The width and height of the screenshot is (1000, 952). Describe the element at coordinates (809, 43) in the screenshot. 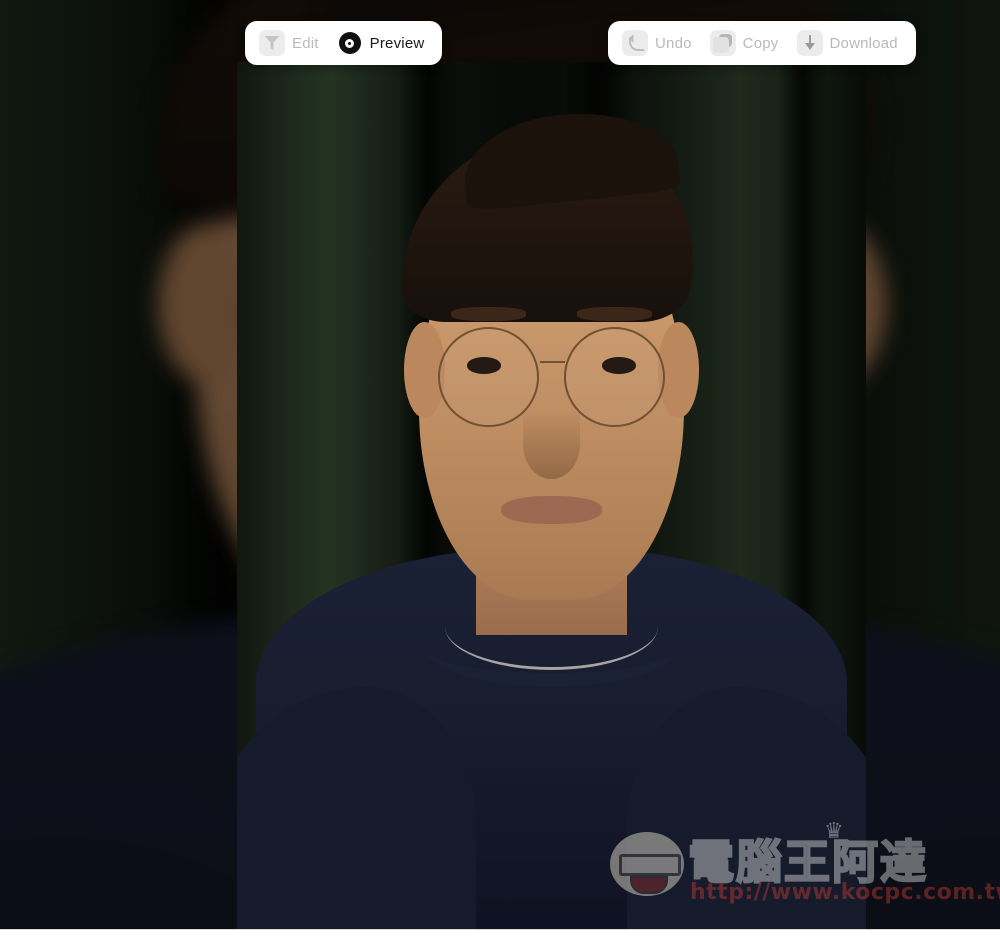

I see `download-arrow-icon` at that location.